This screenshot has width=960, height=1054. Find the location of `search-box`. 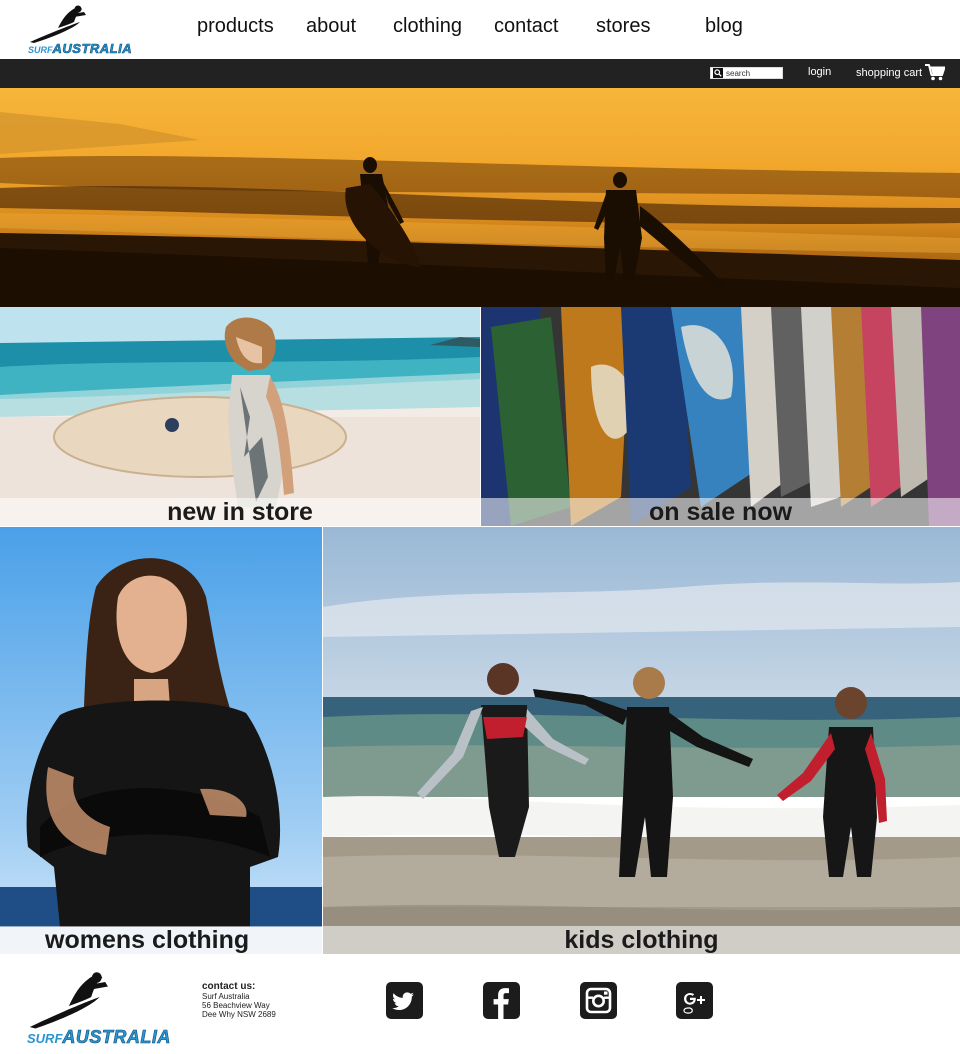

search-box is located at coordinates (746, 73).